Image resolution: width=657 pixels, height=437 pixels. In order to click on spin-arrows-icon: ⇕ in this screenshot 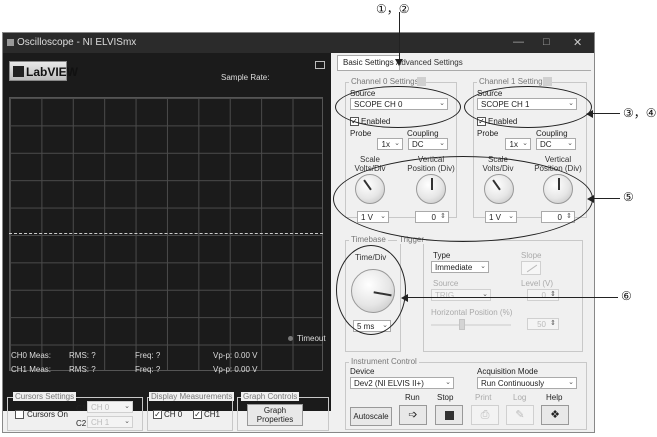, I will do `click(553, 323)`.